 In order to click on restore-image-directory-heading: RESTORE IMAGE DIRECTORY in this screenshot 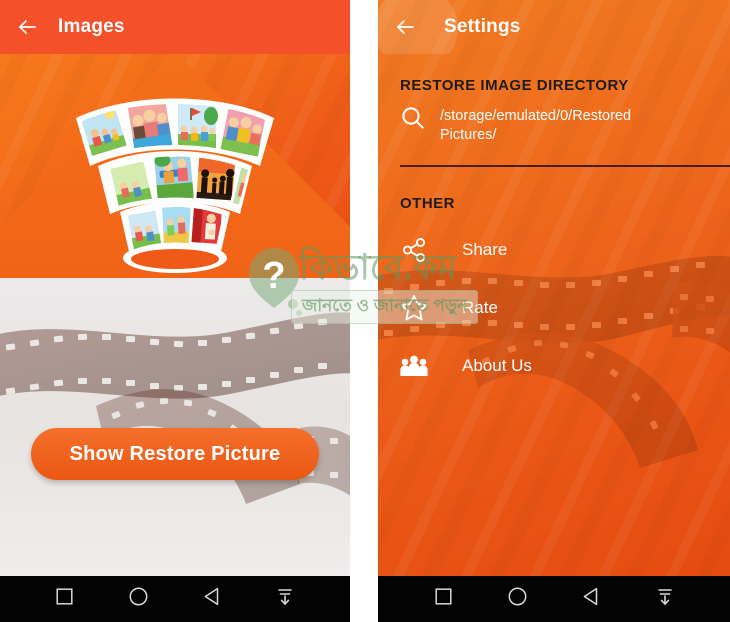, I will do `click(514, 85)`.